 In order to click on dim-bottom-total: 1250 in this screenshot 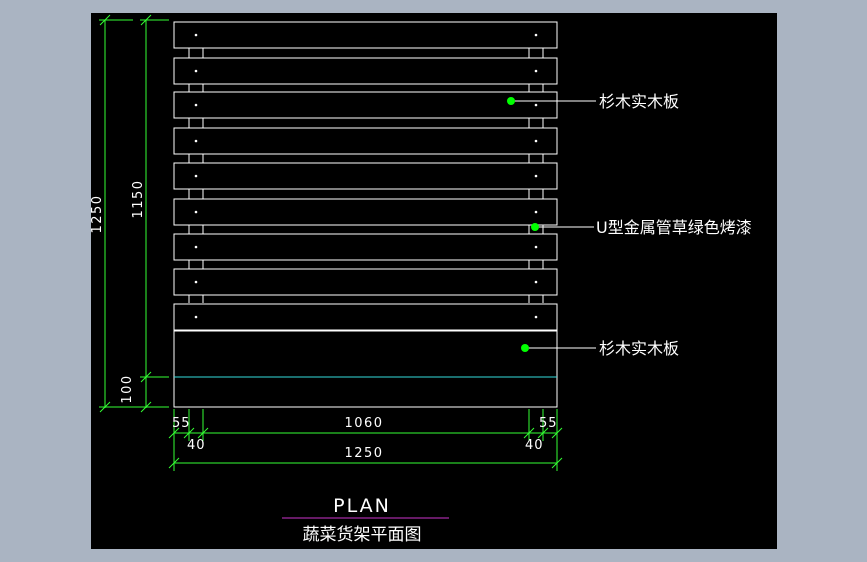, I will do `click(363, 453)`.